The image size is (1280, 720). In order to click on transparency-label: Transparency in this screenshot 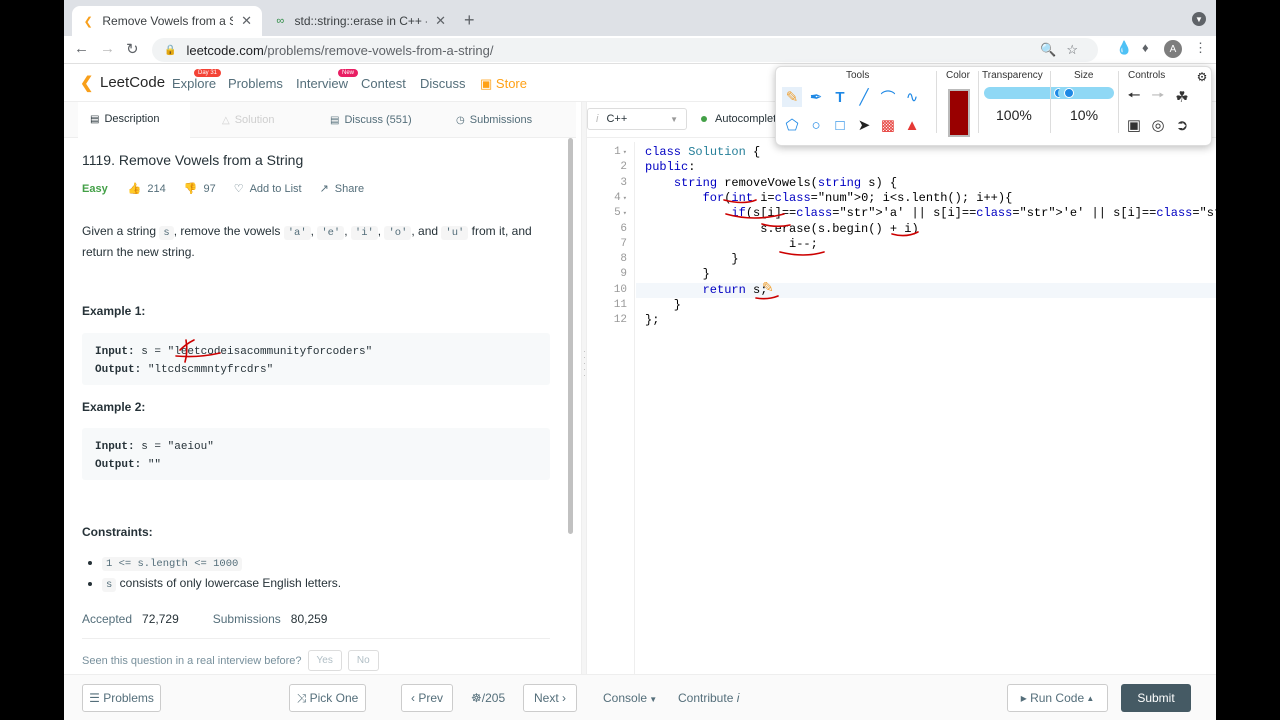, I will do `click(1012, 75)`.